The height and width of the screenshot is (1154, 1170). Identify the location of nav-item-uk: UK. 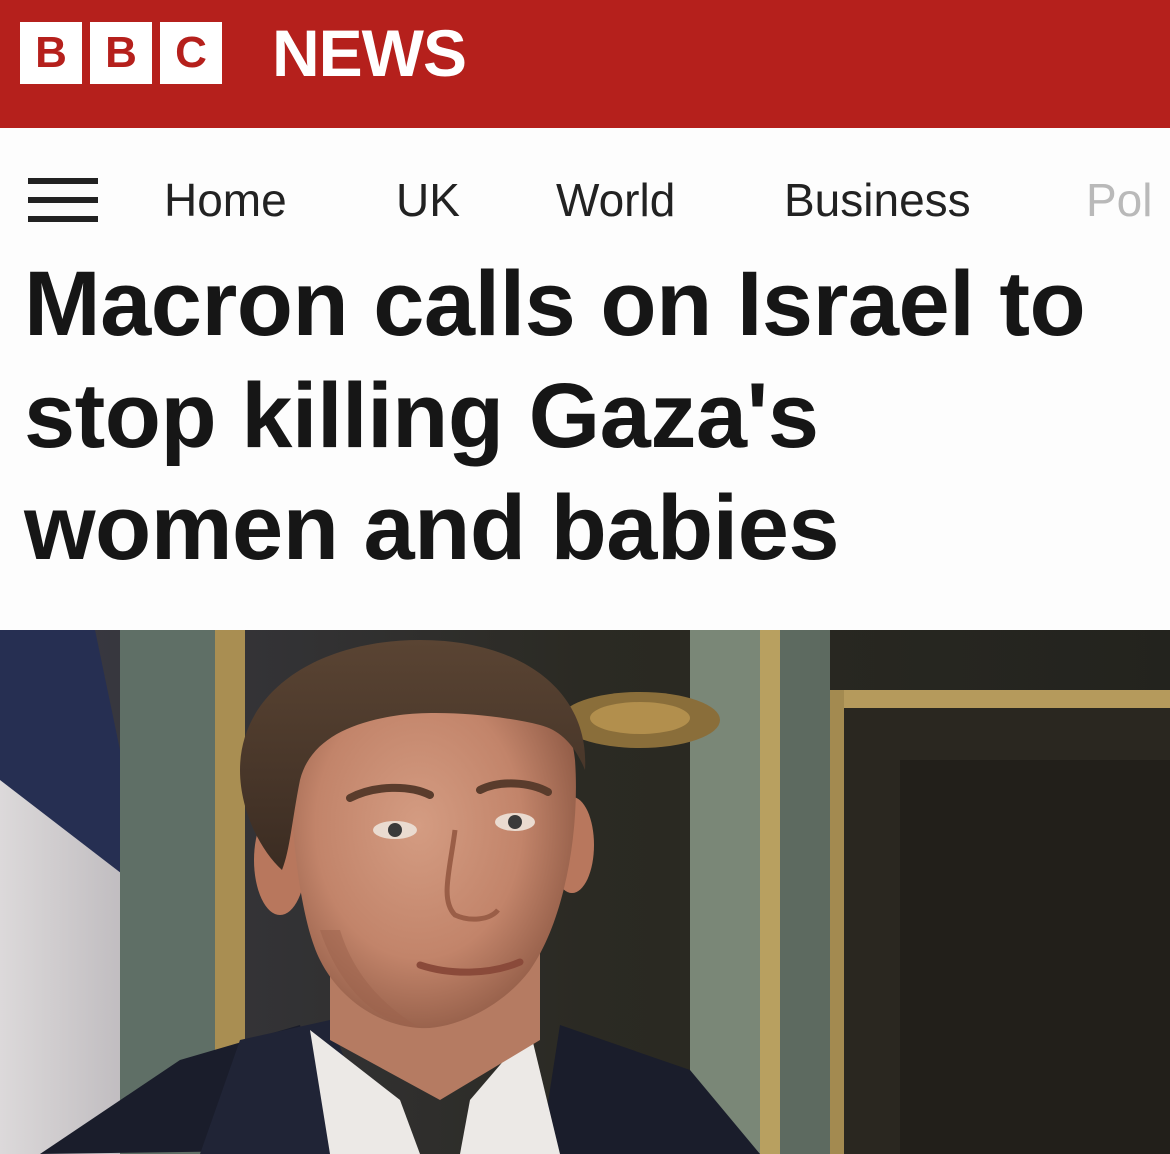
(428, 200).